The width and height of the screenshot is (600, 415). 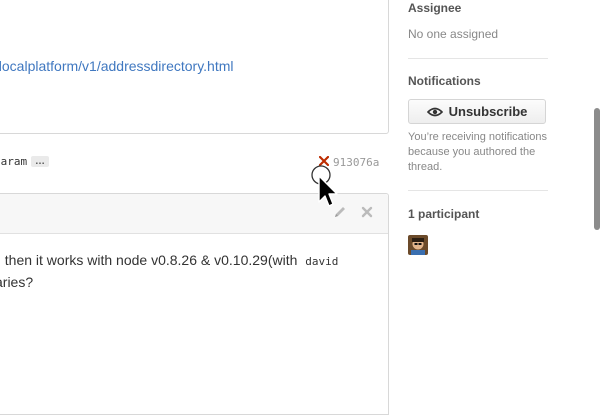 I want to click on mouse-cursor-icon, so click(x=324, y=186).